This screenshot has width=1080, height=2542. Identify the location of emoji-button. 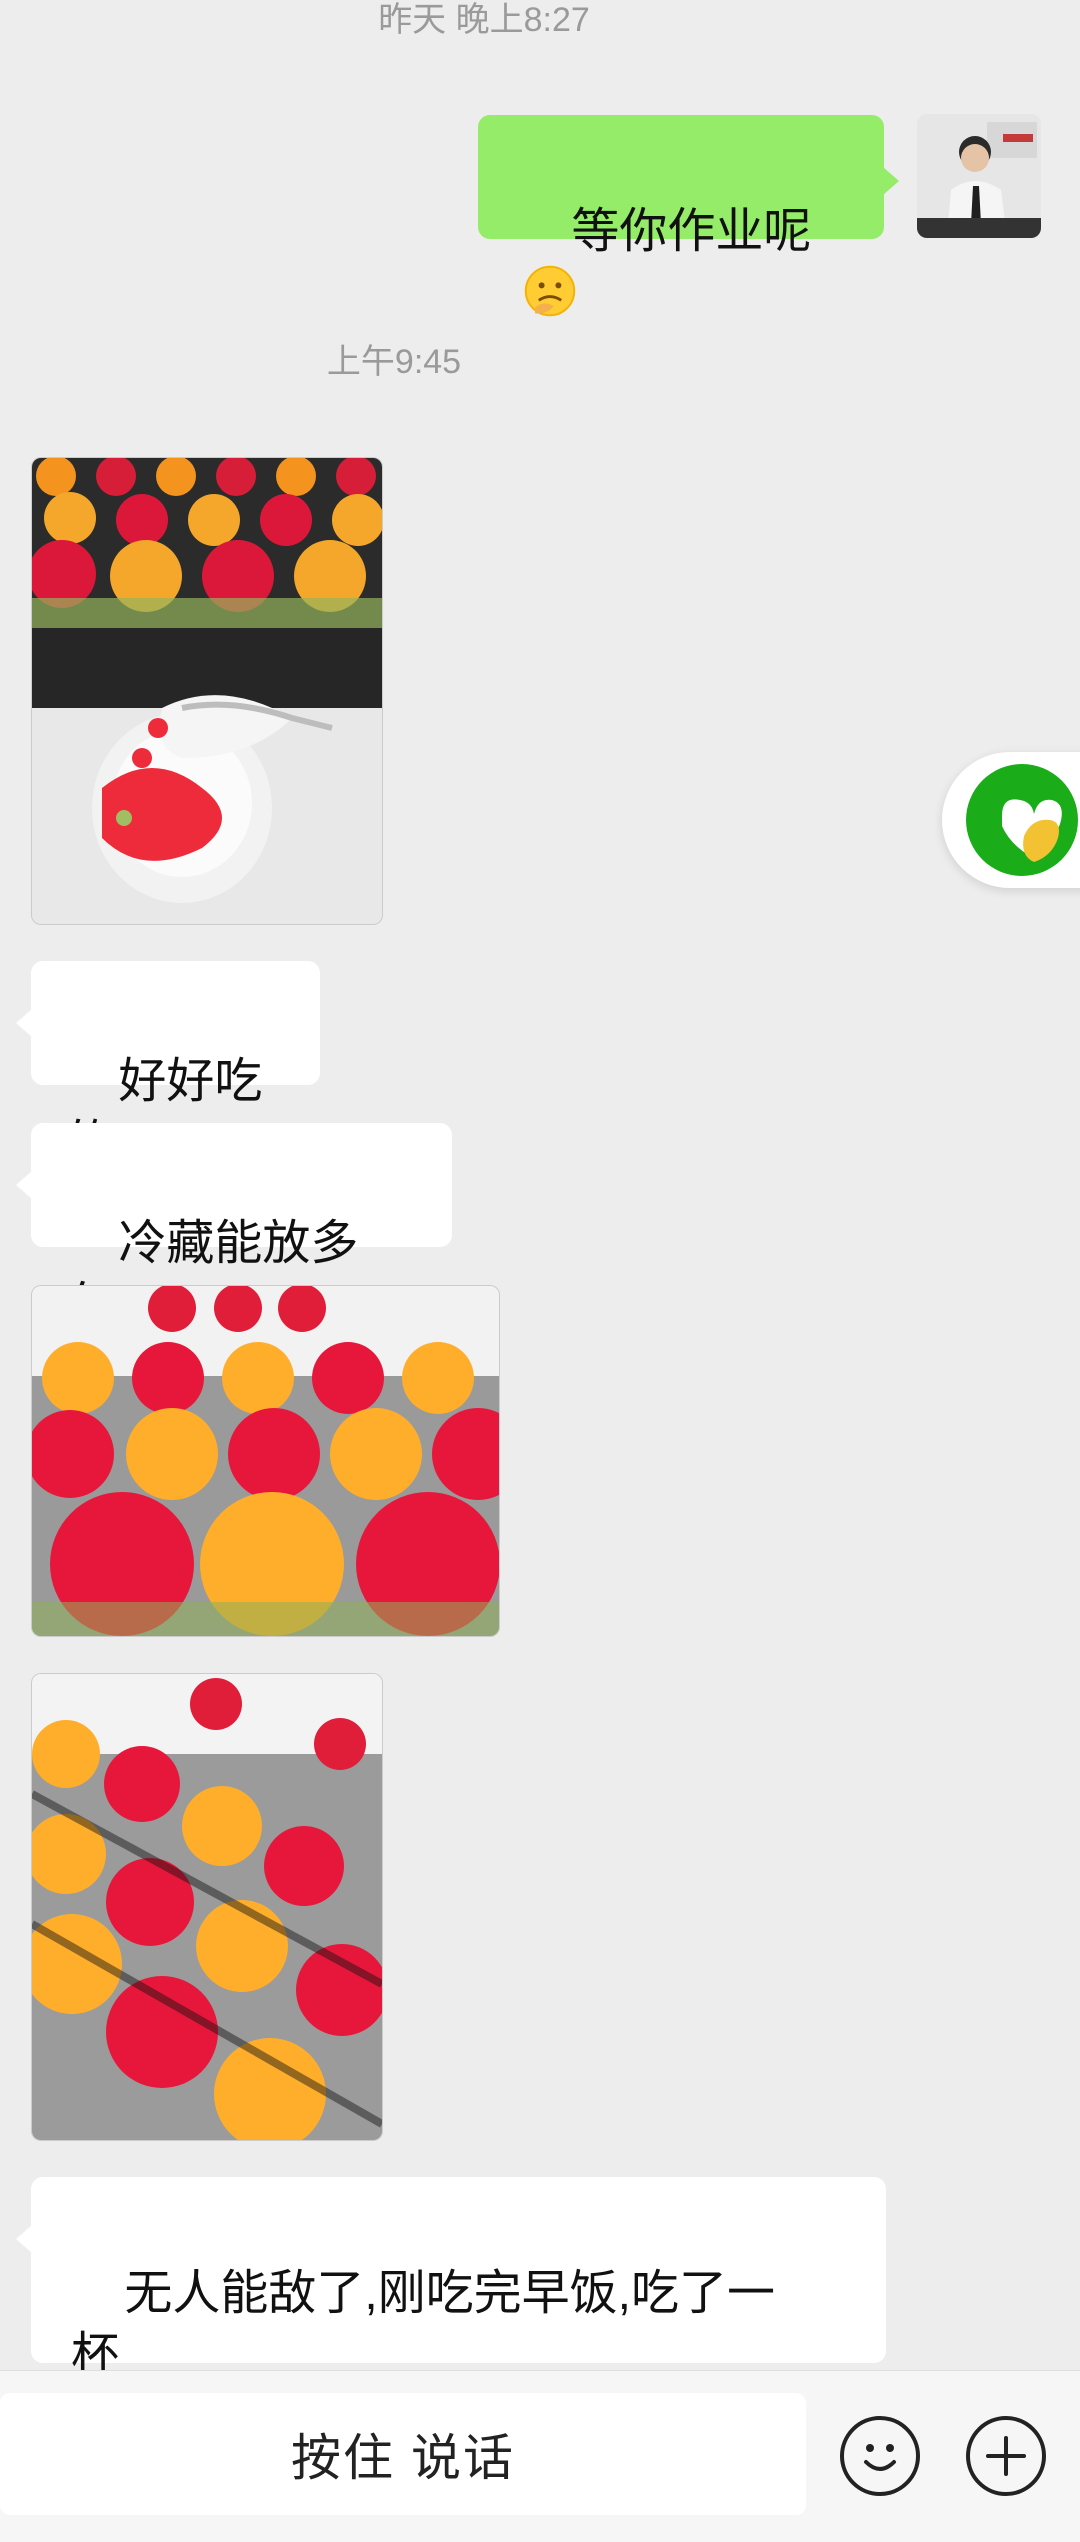
(880, 2456).